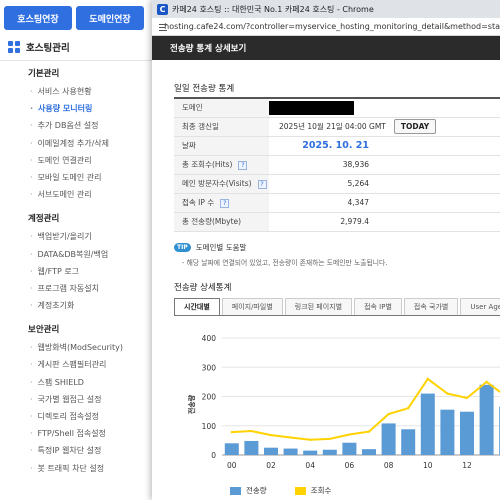  What do you see at coordinates (311, 107) in the screenshot?
I see `domain-redacted` at bounding box center [311, 107].